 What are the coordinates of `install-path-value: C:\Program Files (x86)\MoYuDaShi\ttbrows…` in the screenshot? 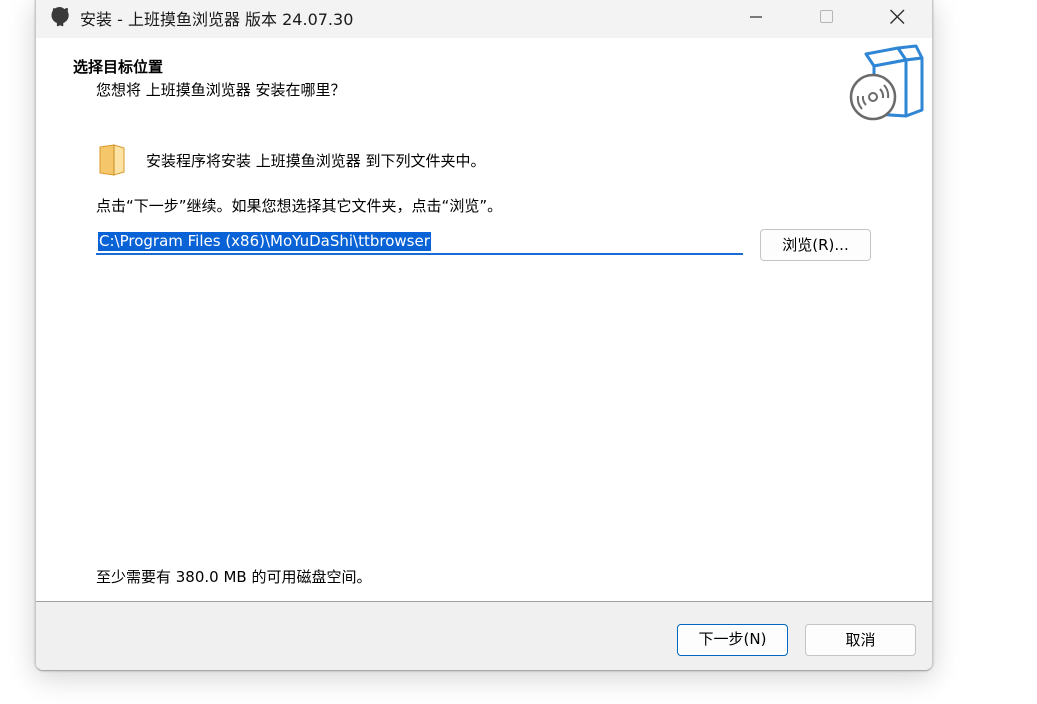 It's located at (264, 241).